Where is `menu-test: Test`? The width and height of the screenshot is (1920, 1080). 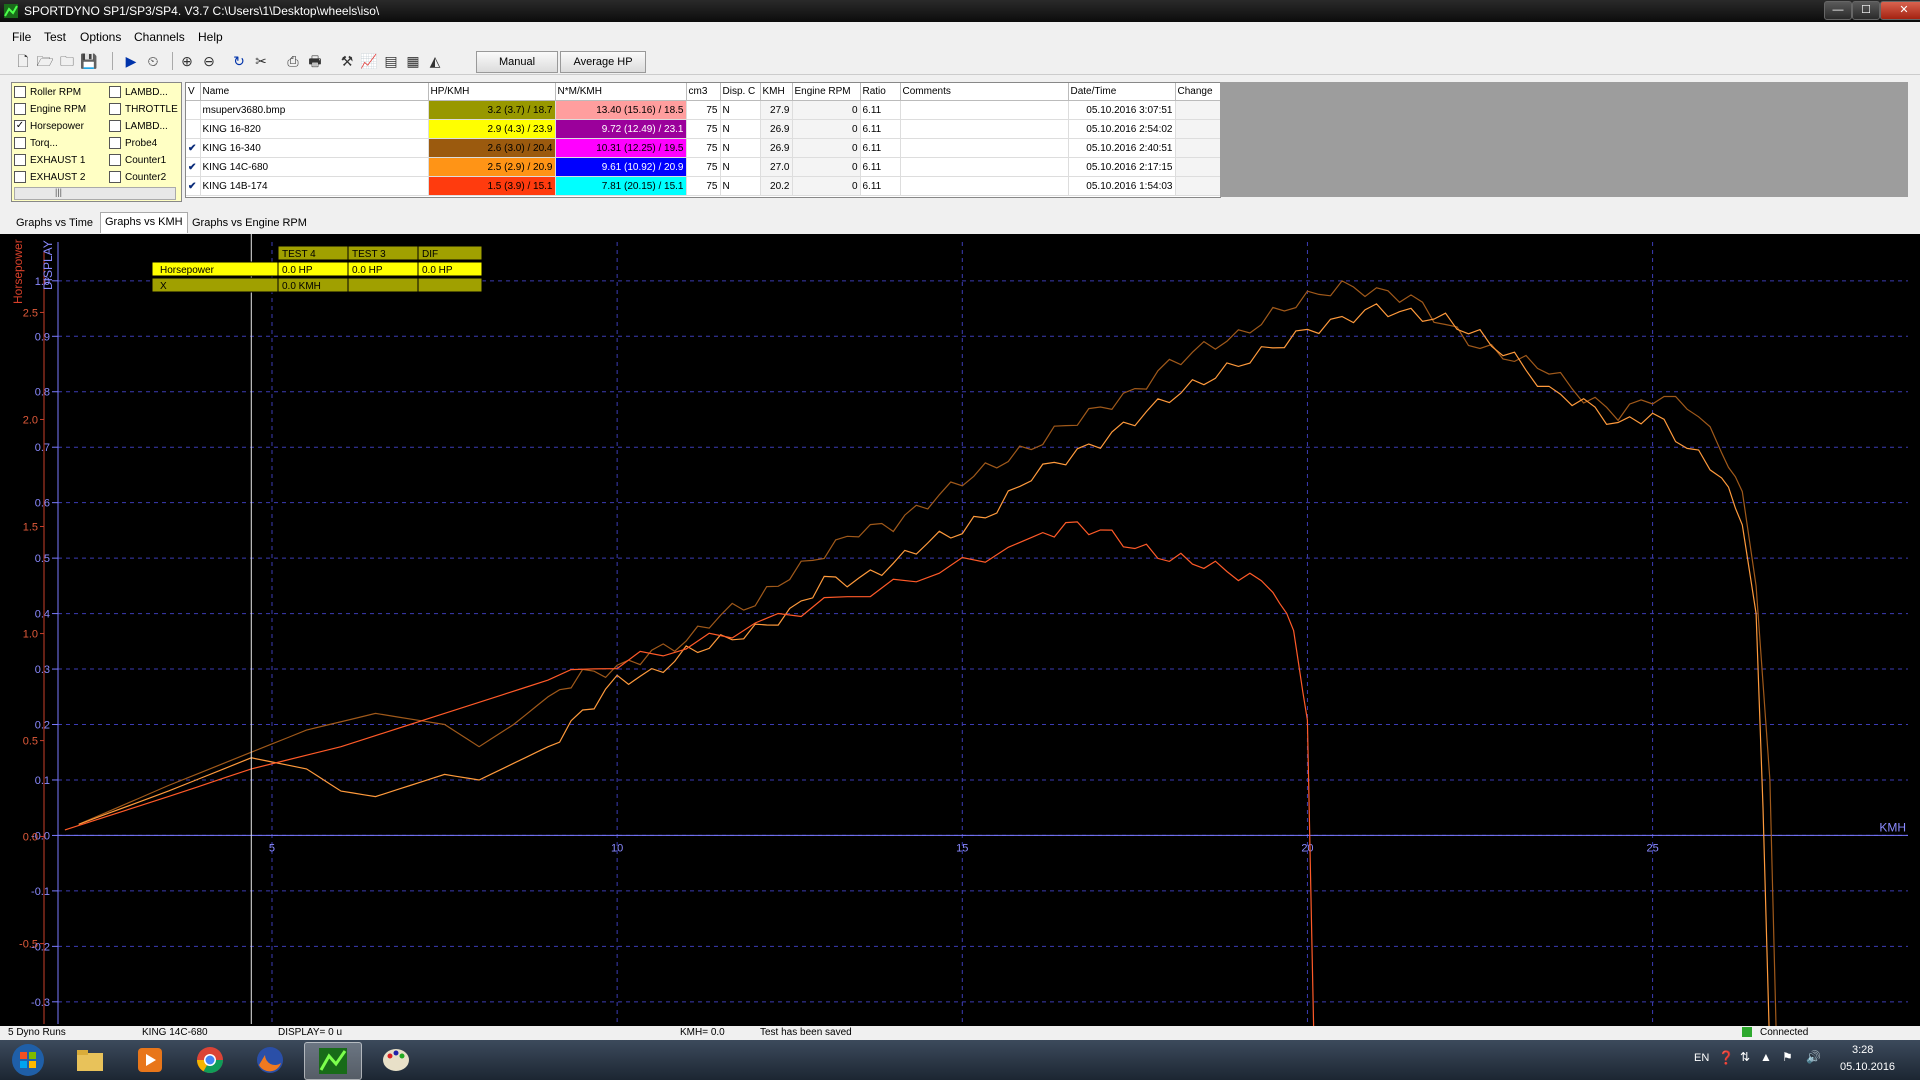
menu-test: Test is located at coordinates (55, 37).